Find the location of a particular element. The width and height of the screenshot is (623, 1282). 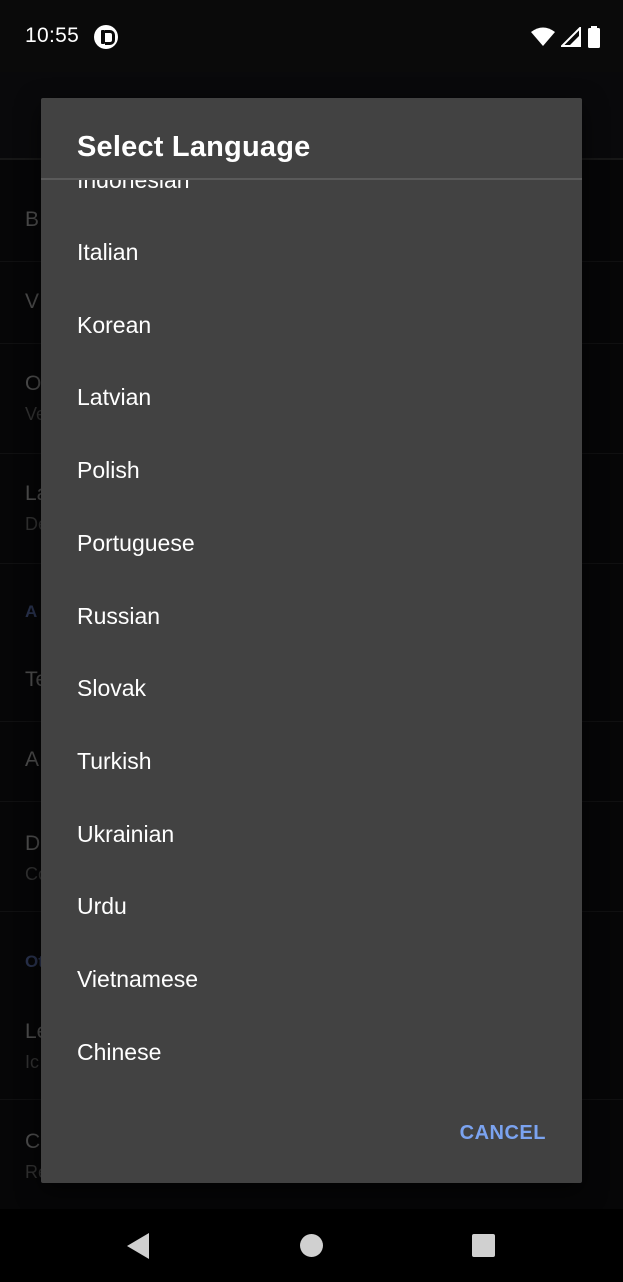

language-label: Russian is located at coordinates (119, 616).